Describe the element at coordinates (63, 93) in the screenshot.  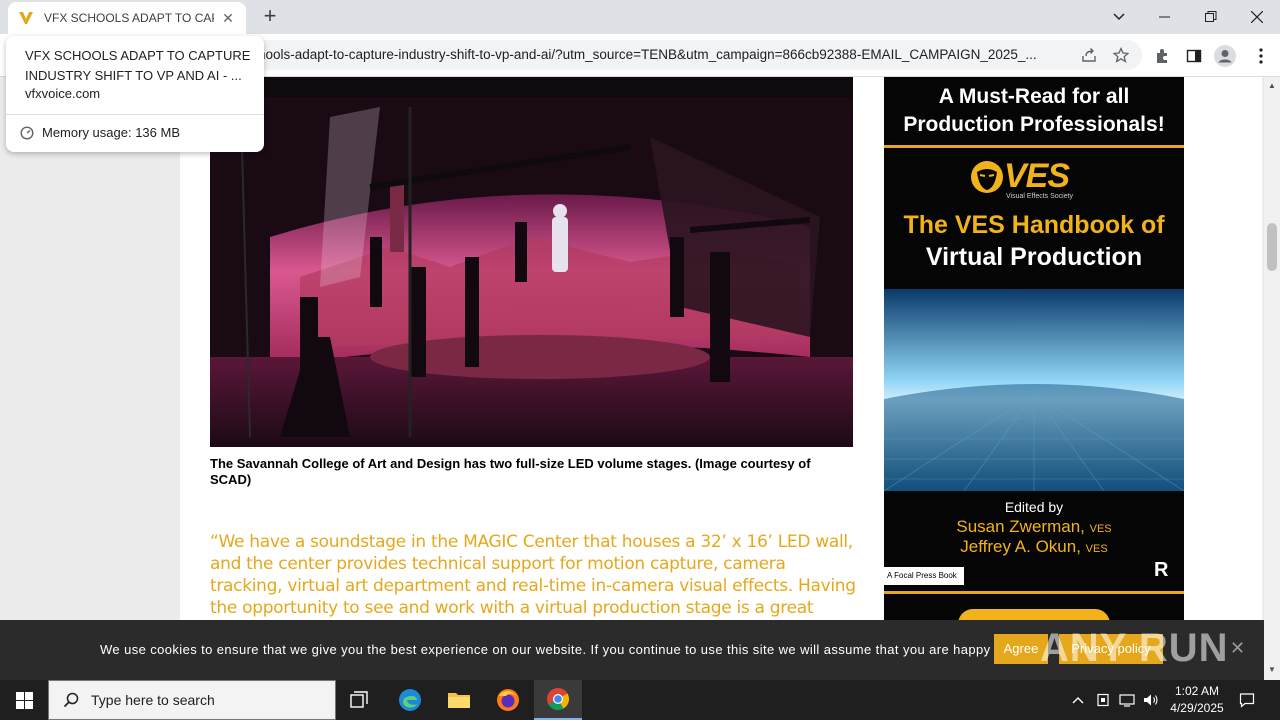
I see `hovercard-domain: vfxvoice.com` at that location.